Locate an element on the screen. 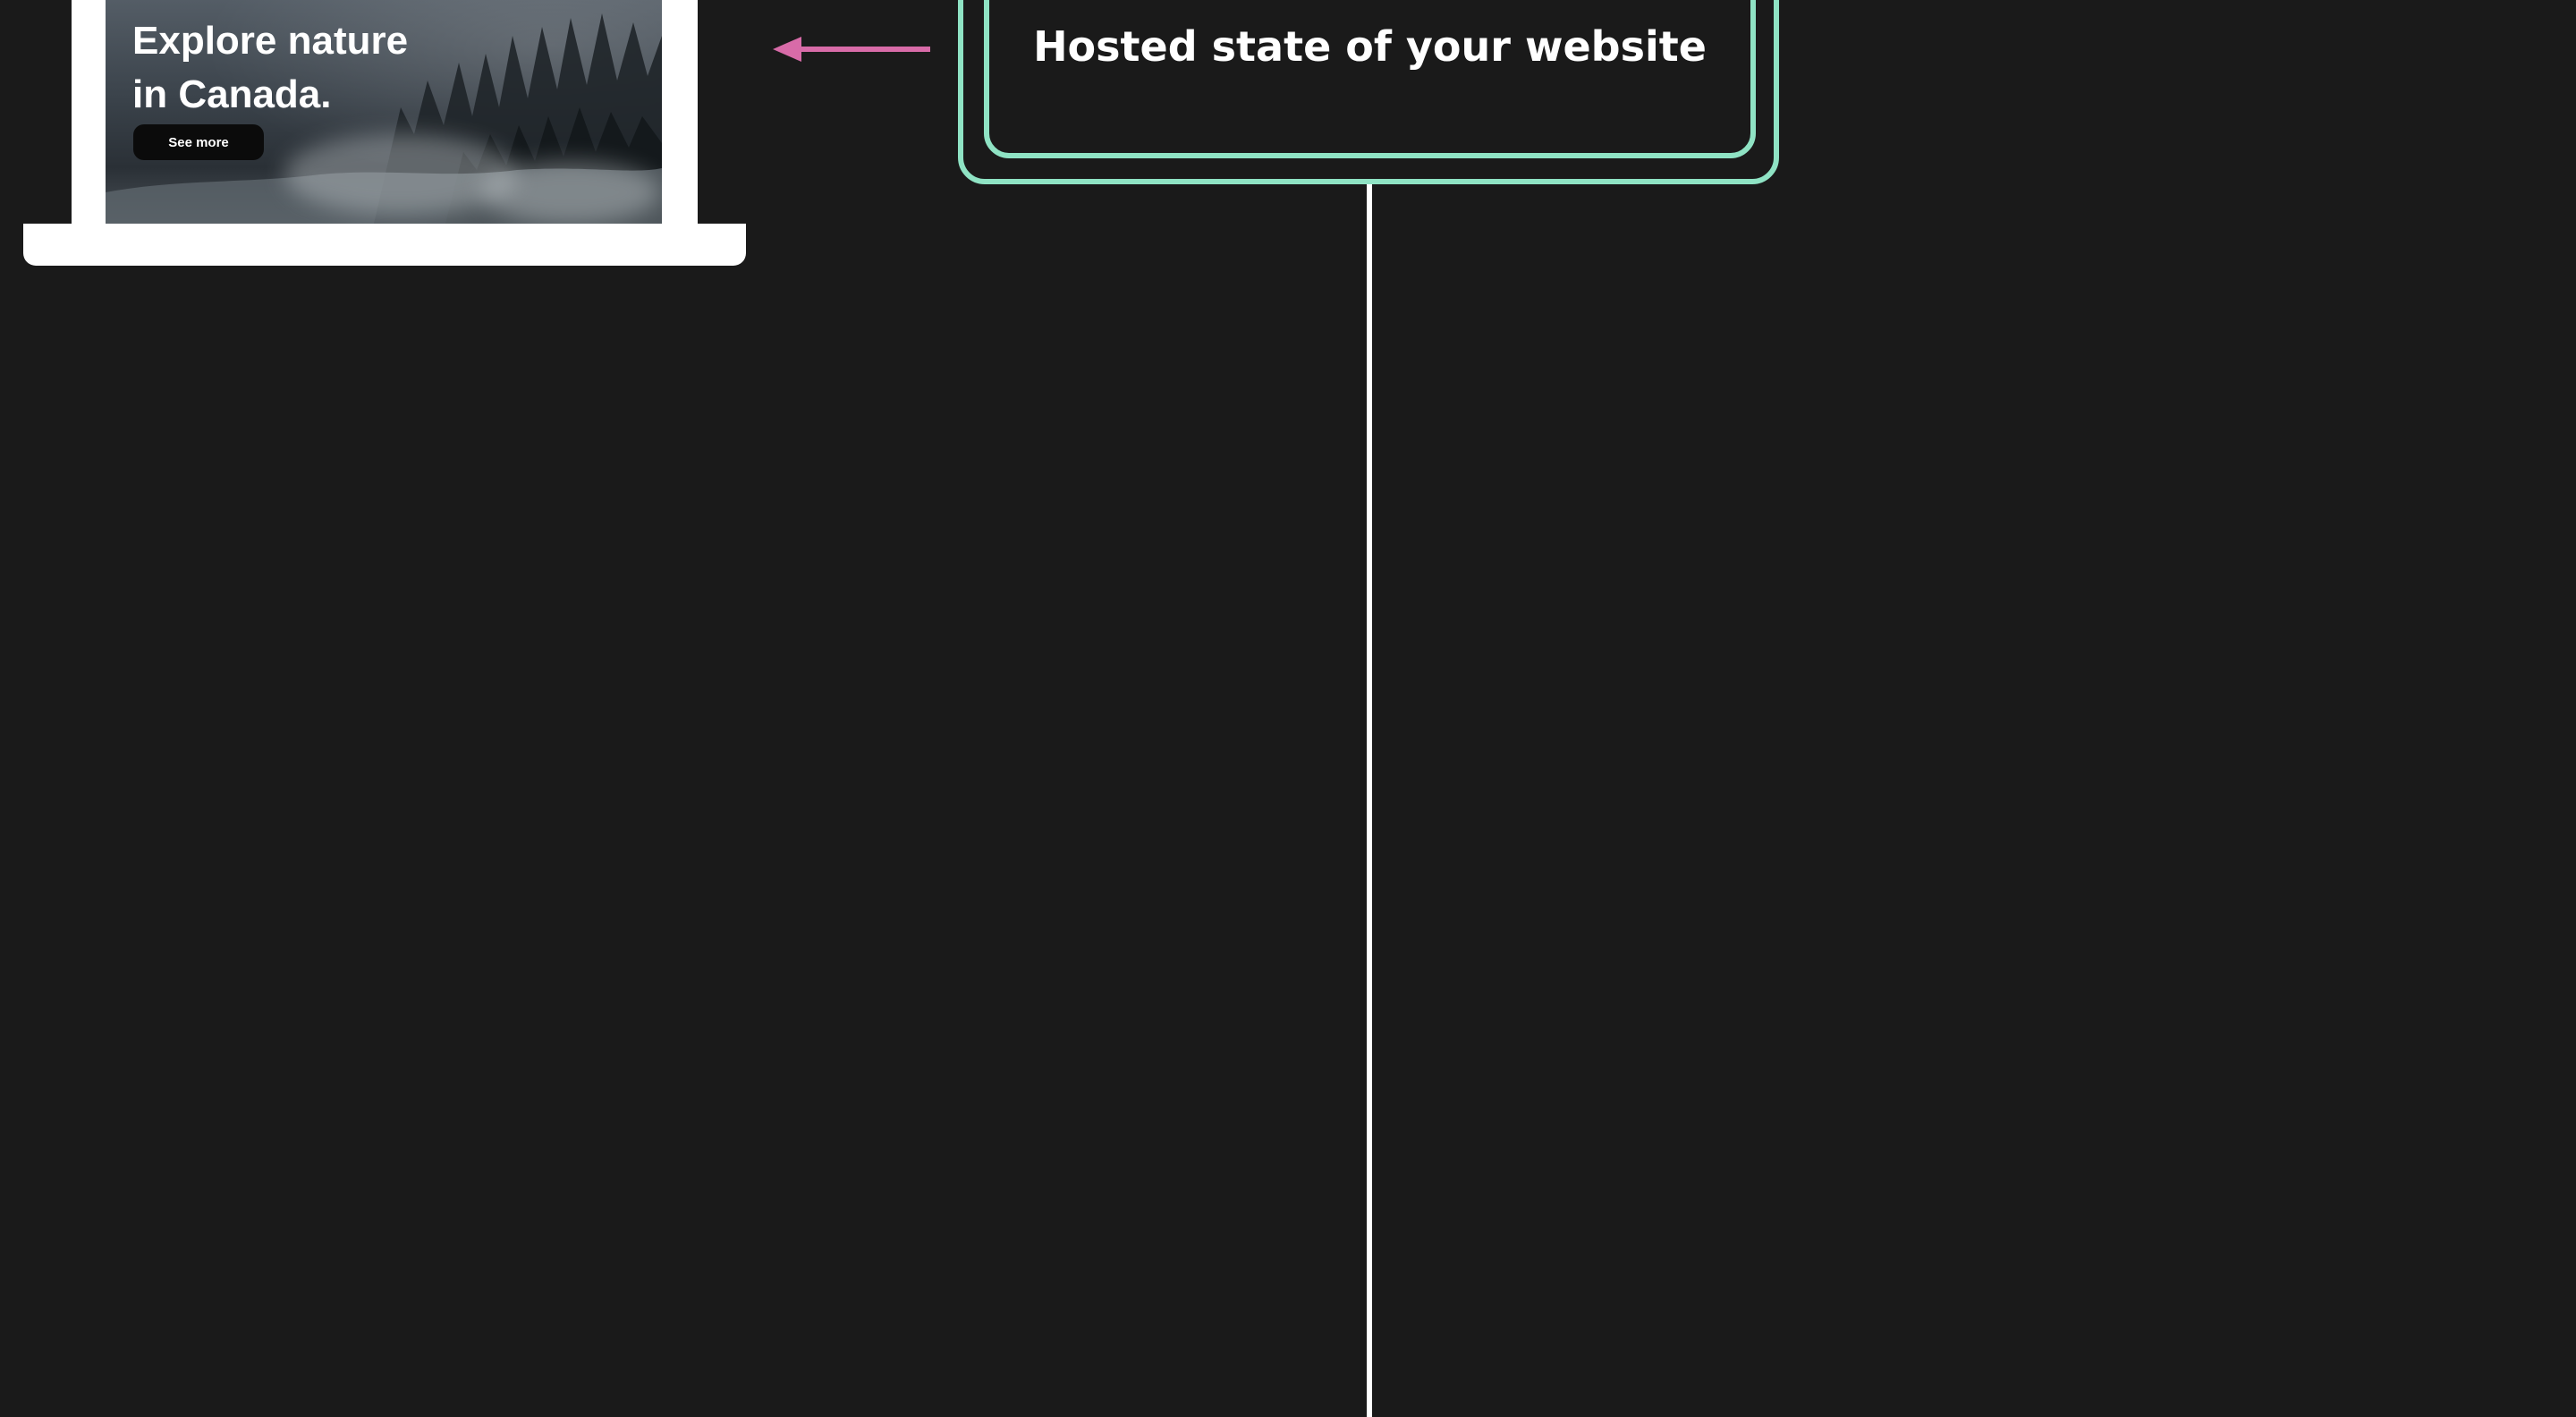 The height and width of the screenshot is (1417, 2576). connector-line is located at coordinates (1369, 800).